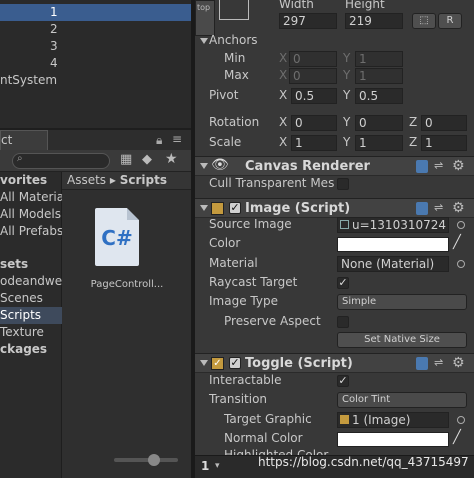 This screenshot has width=474, height=478. What do you see at coordinates (343, 322) in the screenshot?
I see `preserve-aspect-checkbox` at bounding box center [343, 322].